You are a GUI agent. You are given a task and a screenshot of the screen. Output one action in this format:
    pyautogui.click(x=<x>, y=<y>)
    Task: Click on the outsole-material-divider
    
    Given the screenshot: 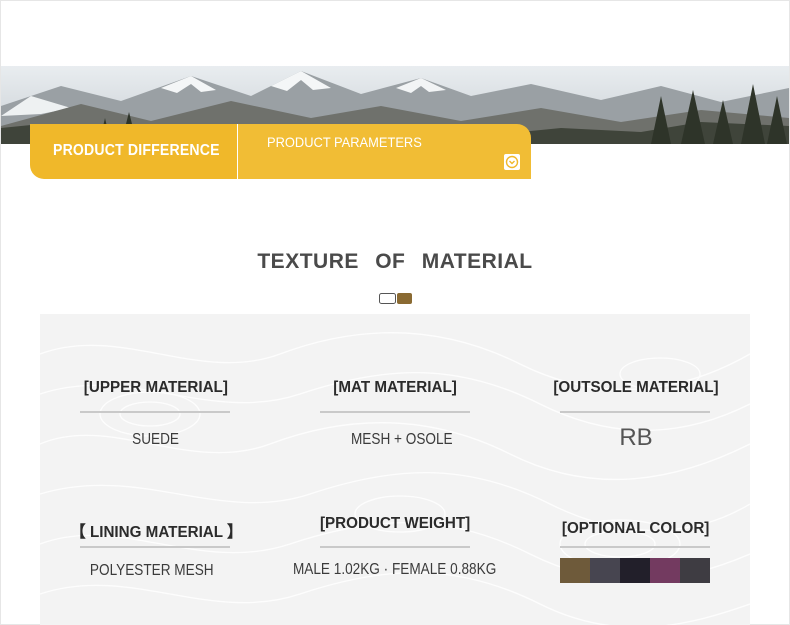 What is the action you would take?
    pyautogui.click(x=635, y=412)
    